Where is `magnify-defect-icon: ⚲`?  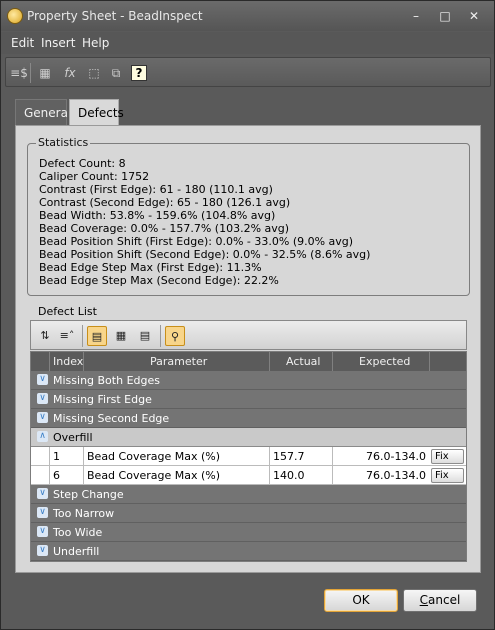 magnify-defect-icon: ⚲ is located at coordinates (175, 336).